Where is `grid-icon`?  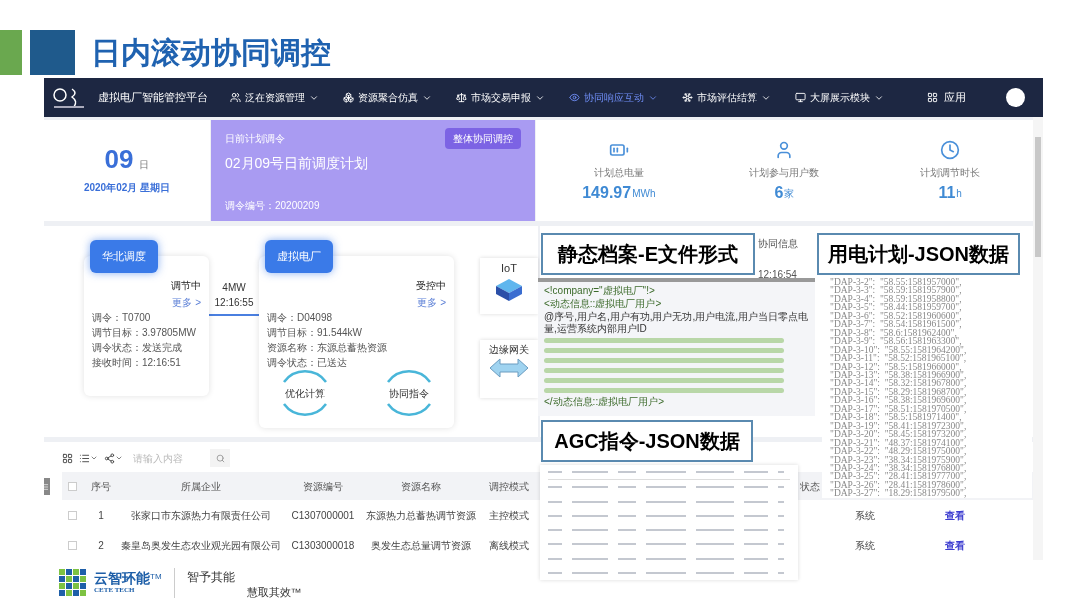 grid-icon is located at coordinates (932, 97).